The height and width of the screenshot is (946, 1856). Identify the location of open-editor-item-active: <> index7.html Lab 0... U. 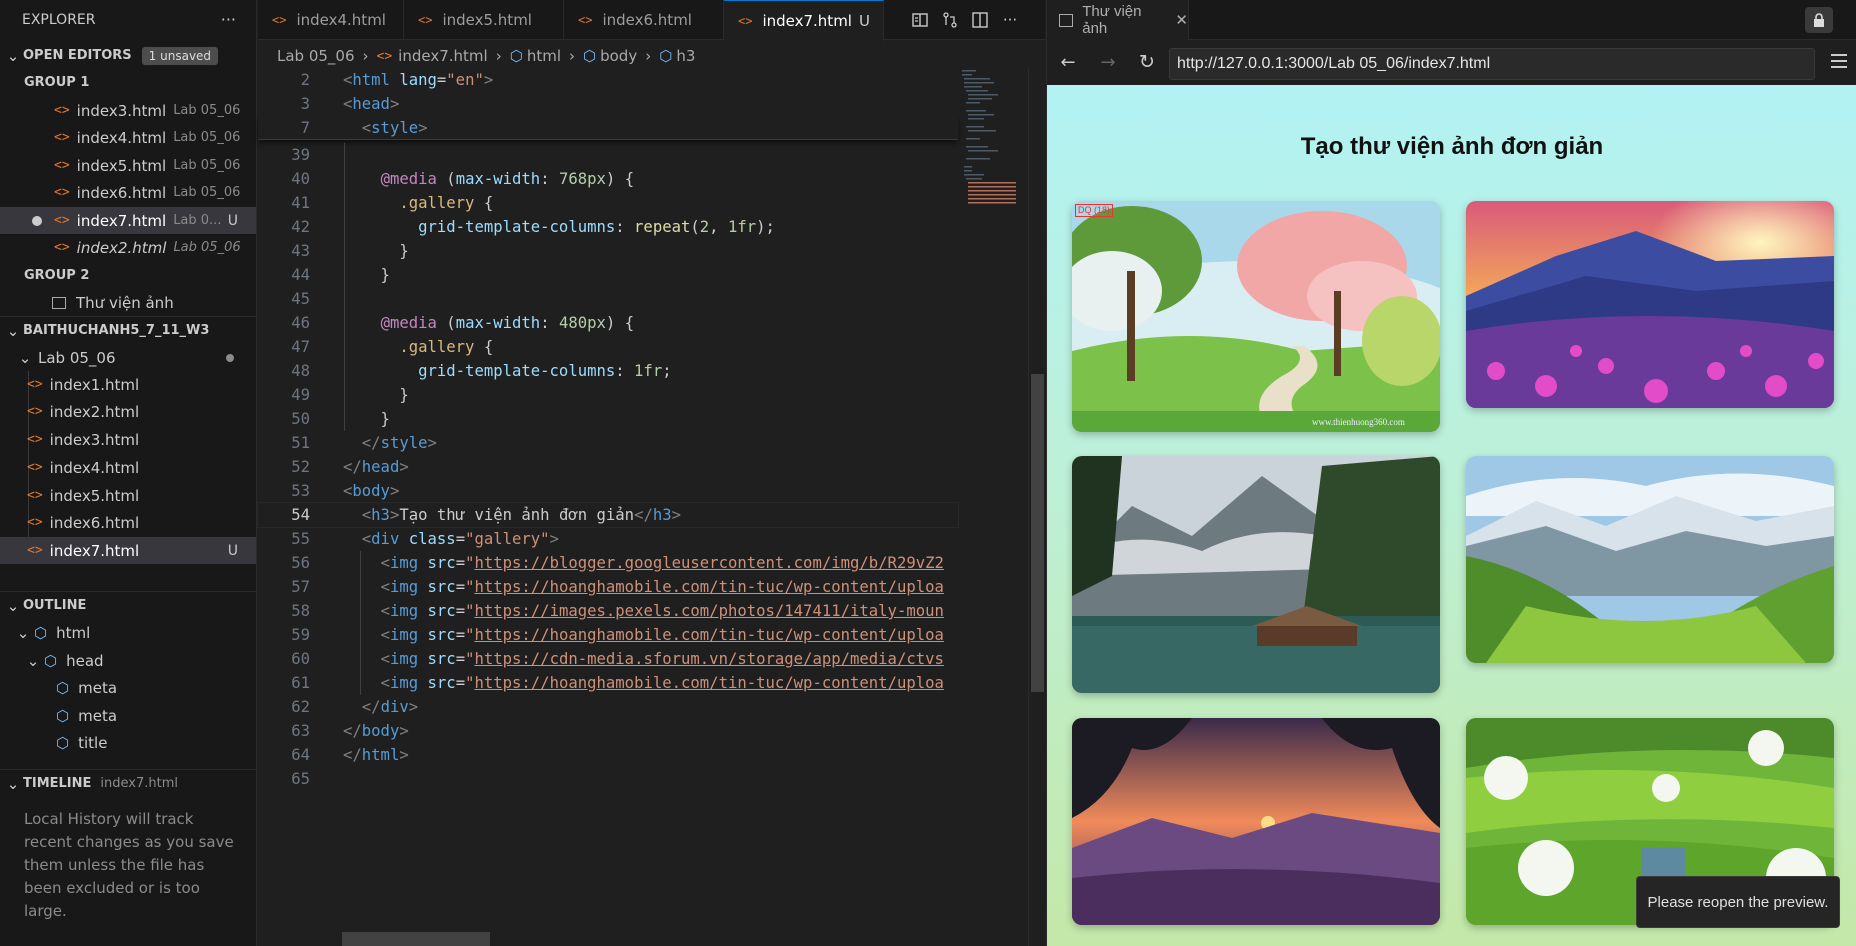
(128, 220).